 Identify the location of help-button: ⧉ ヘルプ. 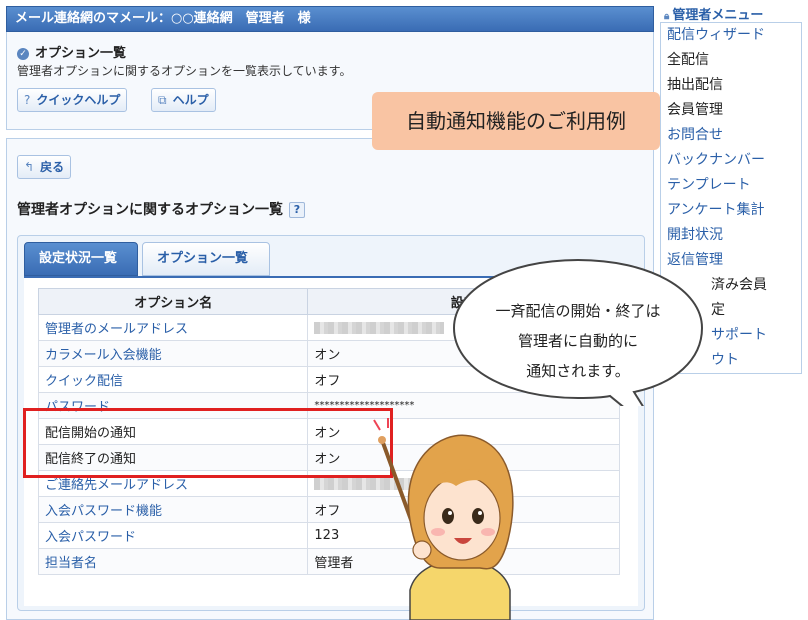
(183, 100).